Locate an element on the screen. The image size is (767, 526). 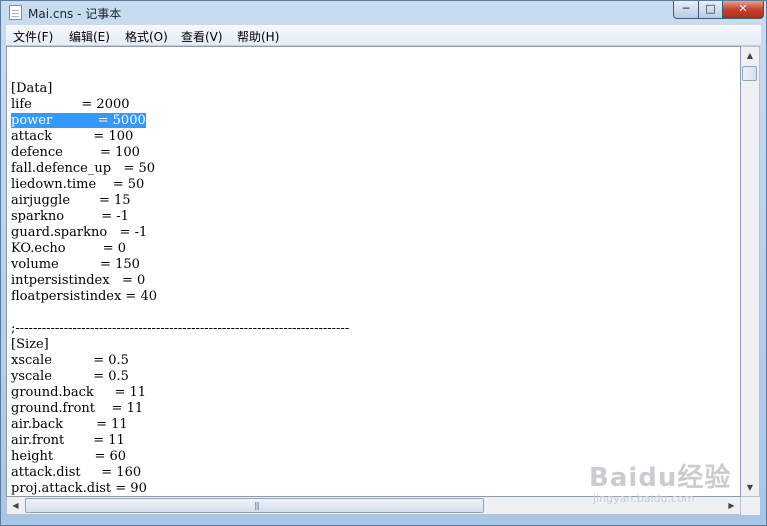
line-text: guard.sparkno = -1 is located at coordinates (79, 232).